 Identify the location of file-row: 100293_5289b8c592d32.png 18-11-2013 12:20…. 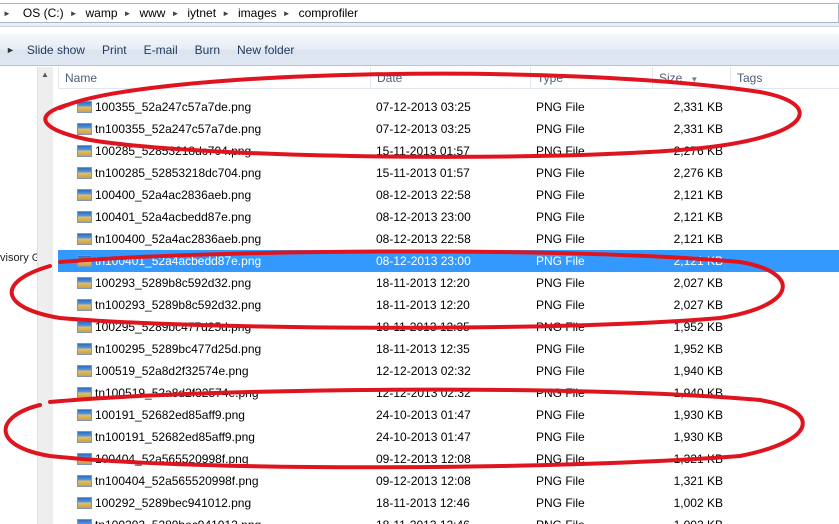
(448, 283).